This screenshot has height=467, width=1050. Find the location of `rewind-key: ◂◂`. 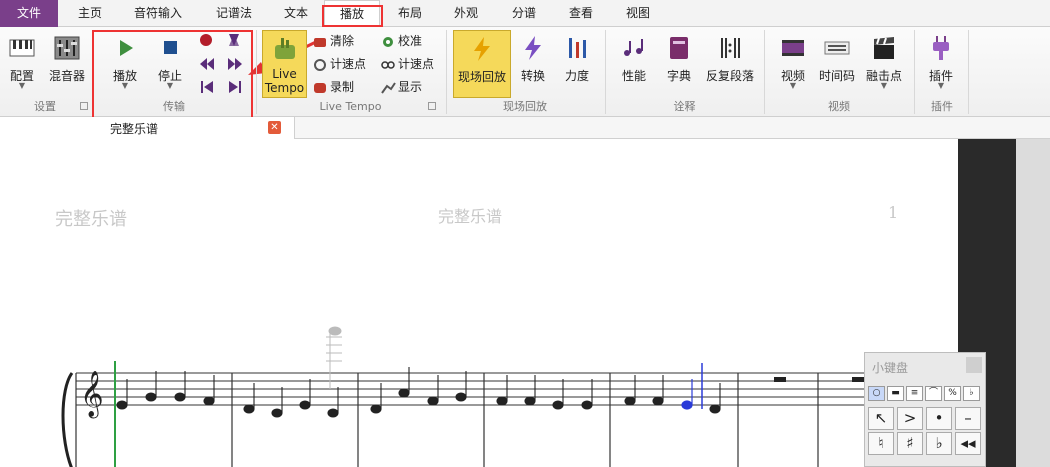

rewind-key: ◂◂ is located at coordinates (968, 443).